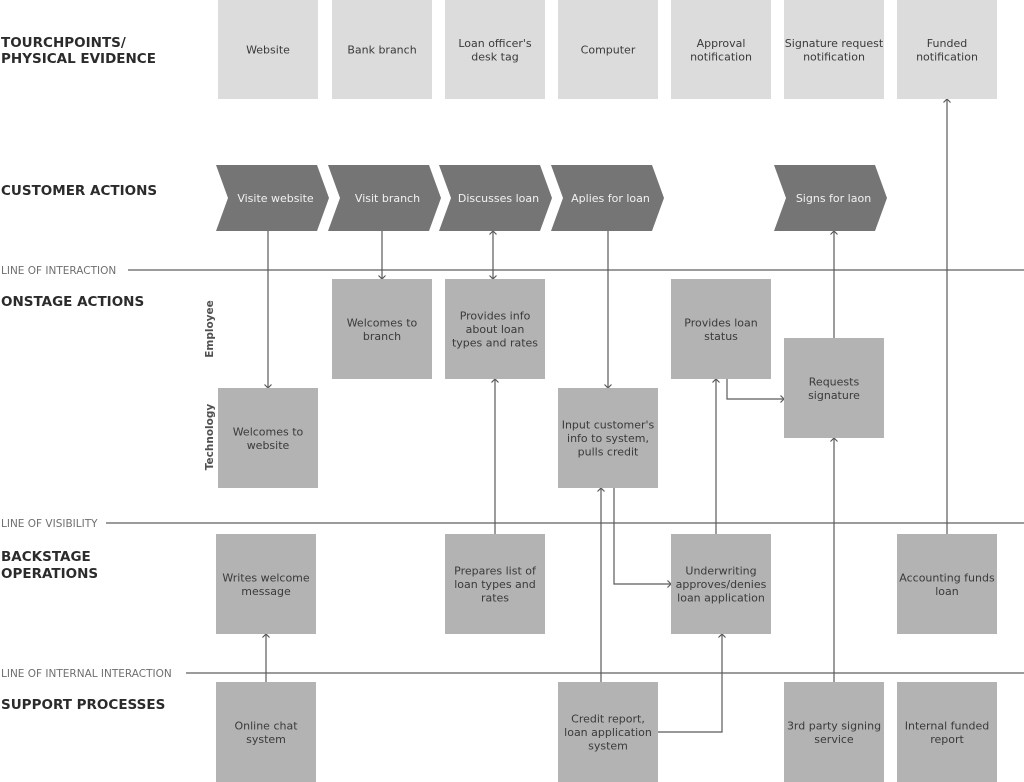 The image size is (1024, 782). I want to click on touchpoint-computer: Computer, so click(608, 49).